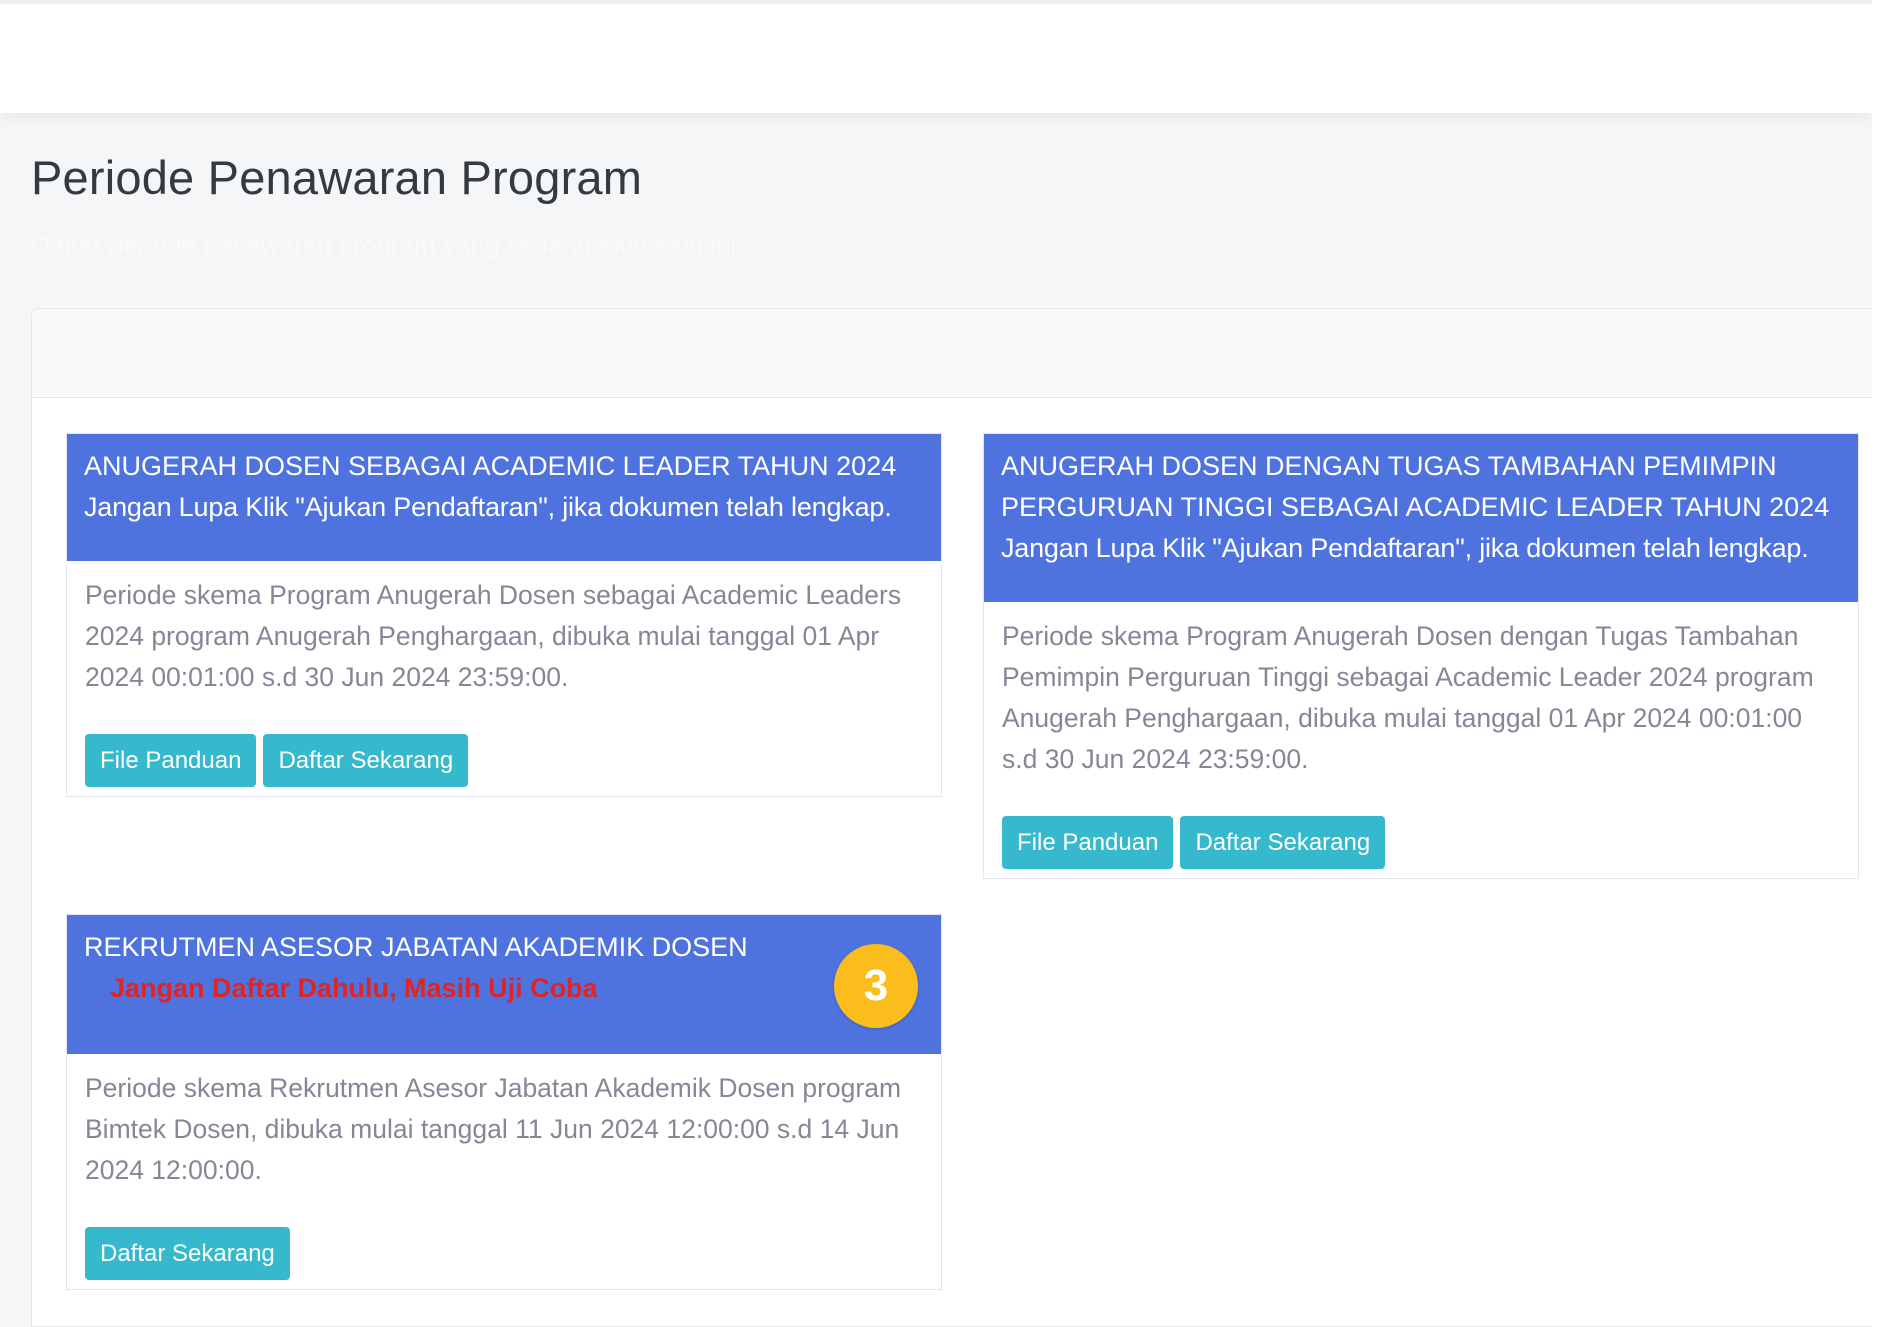 The image size is (1883, 1327). Describe the element at coordinates (416, 947) in the screenshot. I see `program-title: REKRUTMEN ASESOR JABATAN AKADEMIK DOSEN` at that location.